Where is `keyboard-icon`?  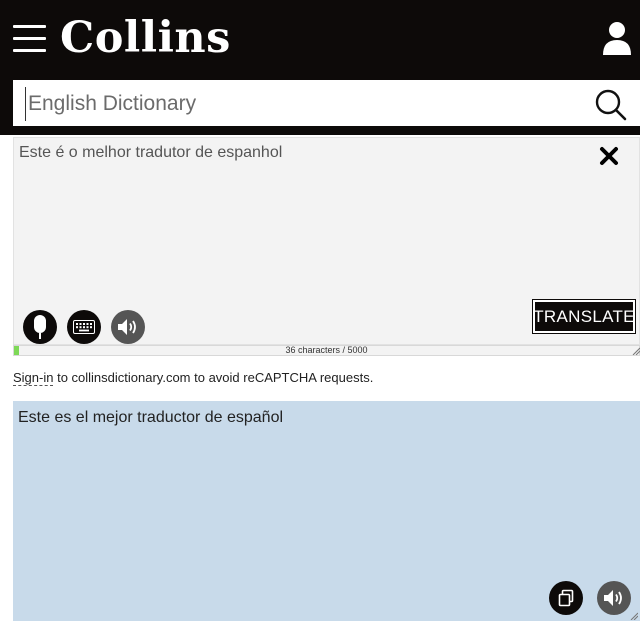
keyboard-icon is located at coordinates (84, 327).